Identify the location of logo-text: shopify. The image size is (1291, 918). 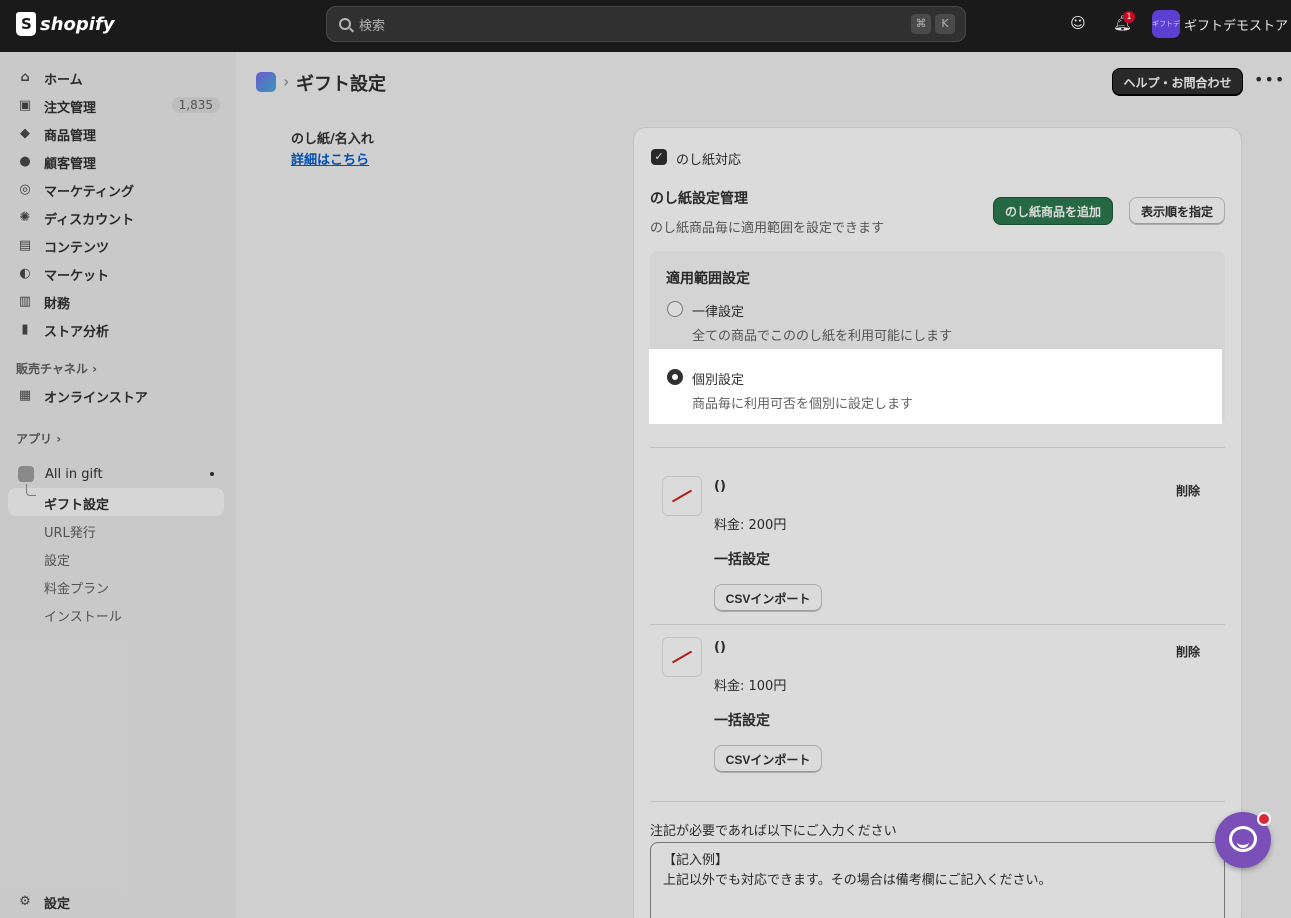
(77, 24).